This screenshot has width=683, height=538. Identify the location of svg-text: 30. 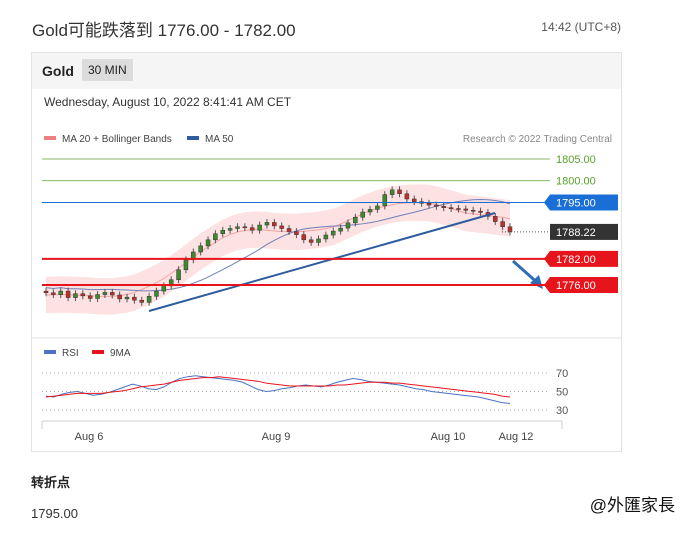
(562, 411).